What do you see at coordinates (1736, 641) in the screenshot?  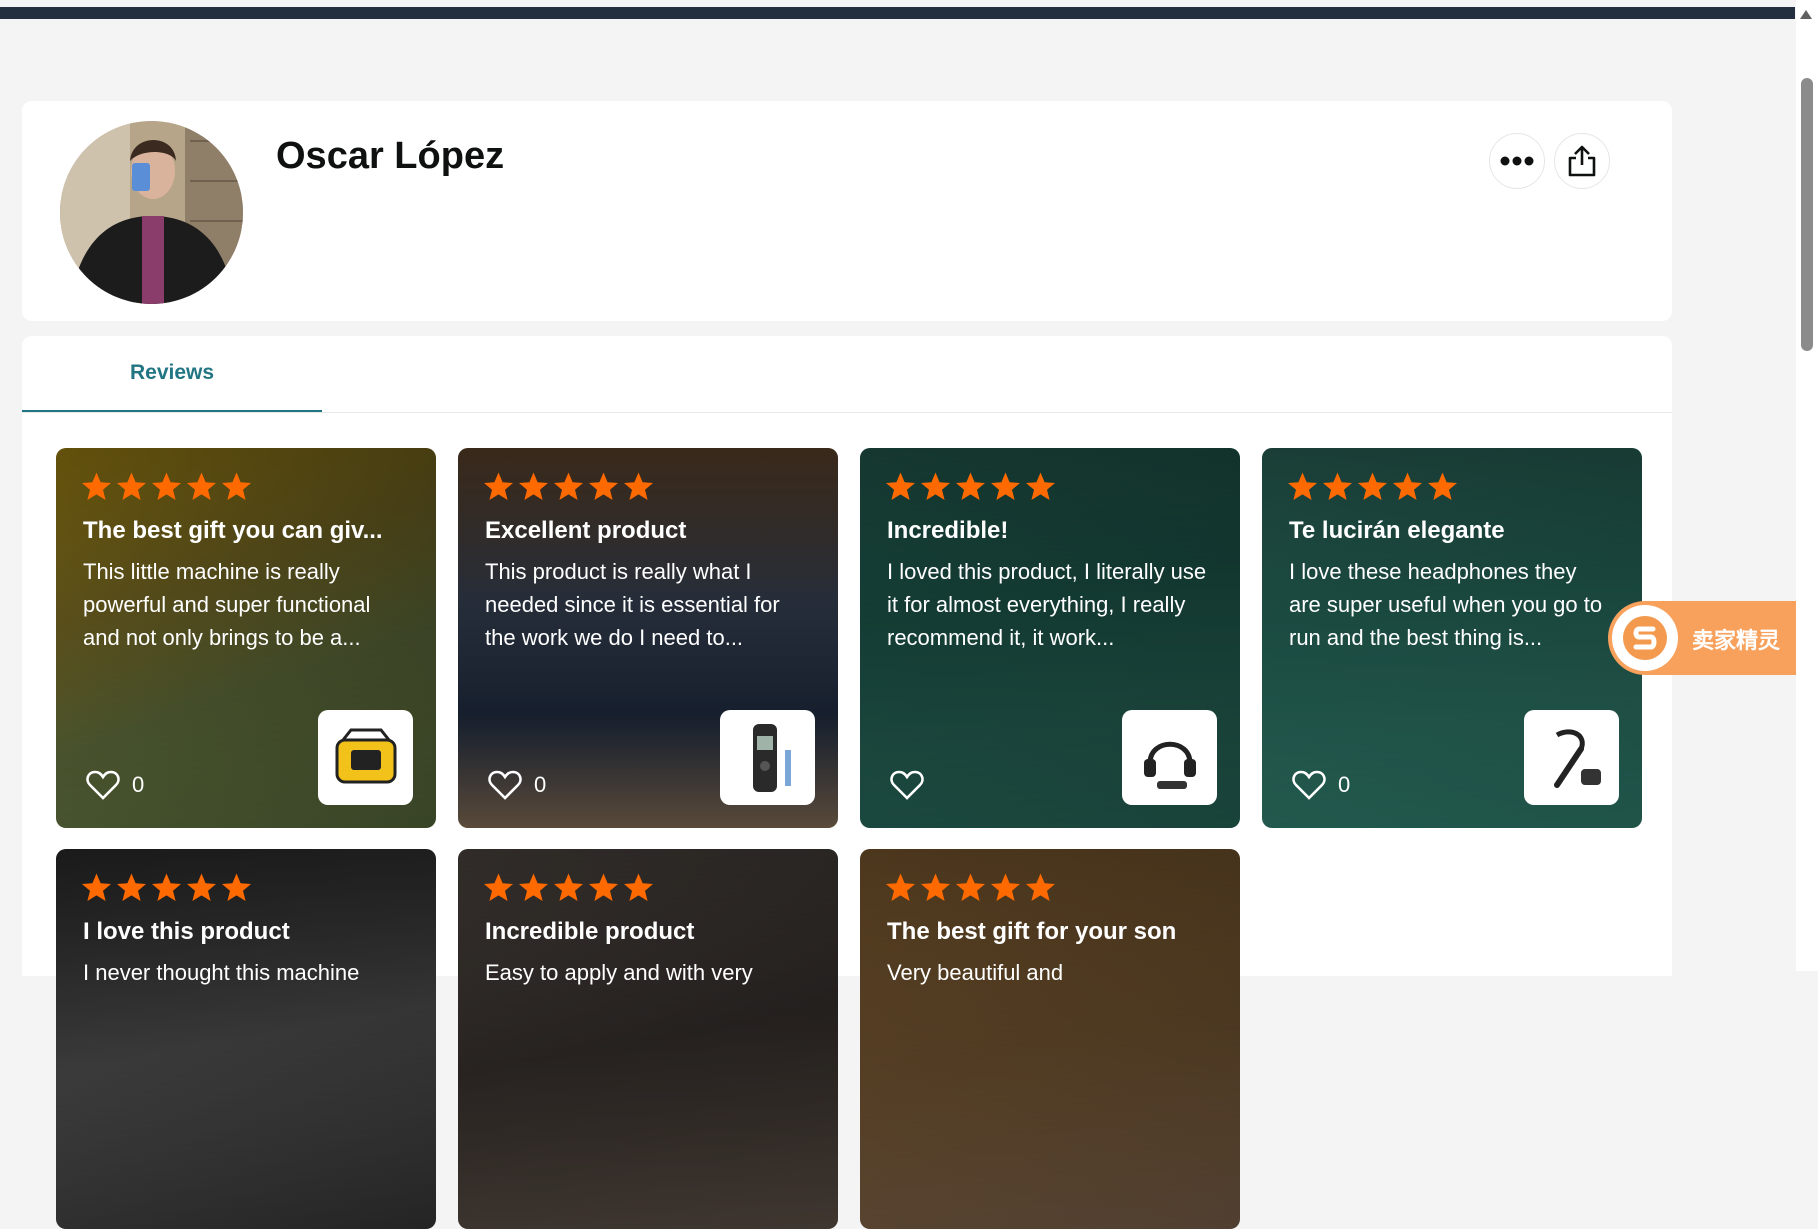 I see `widget-label: 卖家精灵` at bounding box center [1736, 641].